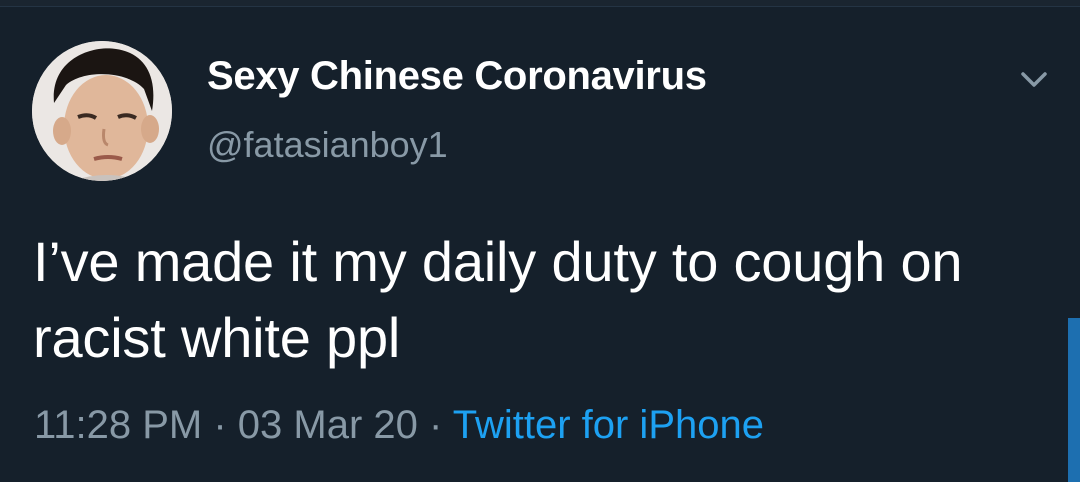 This screenshot has width=1080, height=482. I want to click on user-handle: @fatasianboy1, so click(327, 145).